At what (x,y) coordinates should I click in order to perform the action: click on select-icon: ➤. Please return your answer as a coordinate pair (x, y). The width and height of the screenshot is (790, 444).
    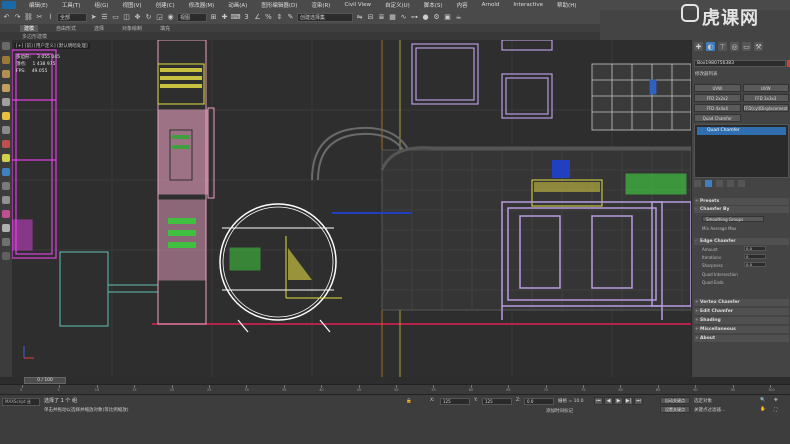
    Looking at the image, I should click on (93, 17).